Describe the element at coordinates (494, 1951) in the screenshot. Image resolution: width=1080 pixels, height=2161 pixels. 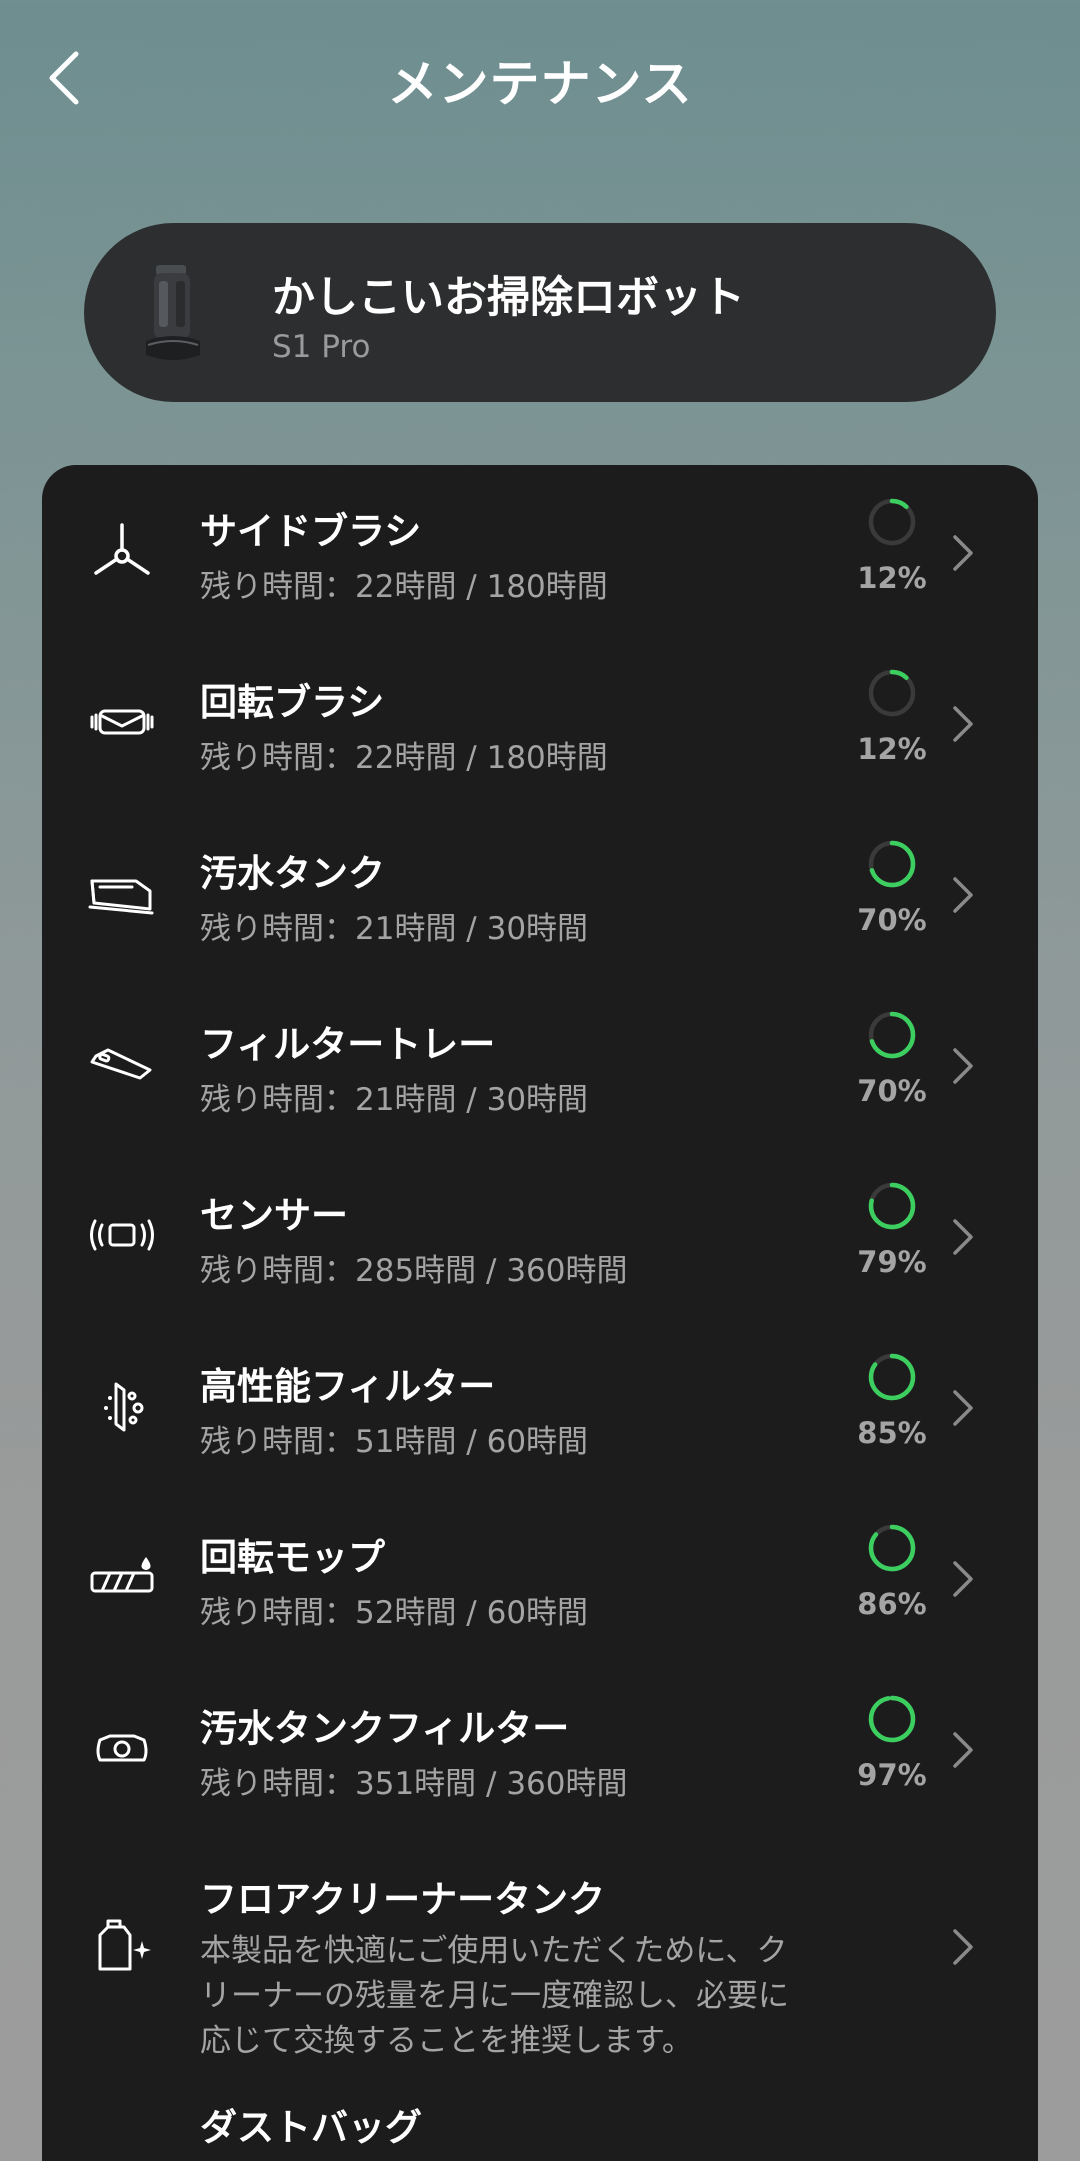
I see `description-line: 本製品を快適にご使用いただくために、ク` at that location.